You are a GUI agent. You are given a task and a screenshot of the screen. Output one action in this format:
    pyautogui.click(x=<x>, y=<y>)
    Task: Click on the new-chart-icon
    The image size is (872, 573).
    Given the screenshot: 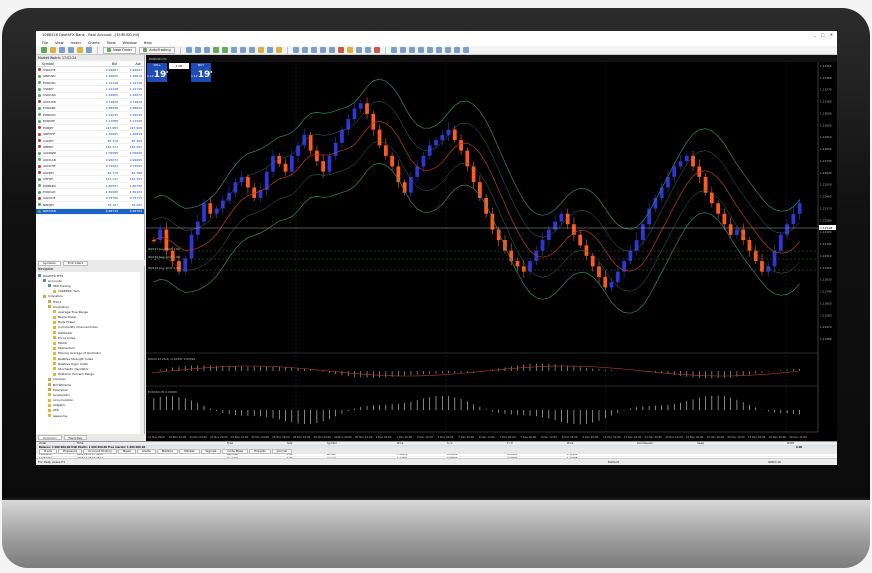 What is the action you would take?
    pyautogui.click(x=44, y=50)
    